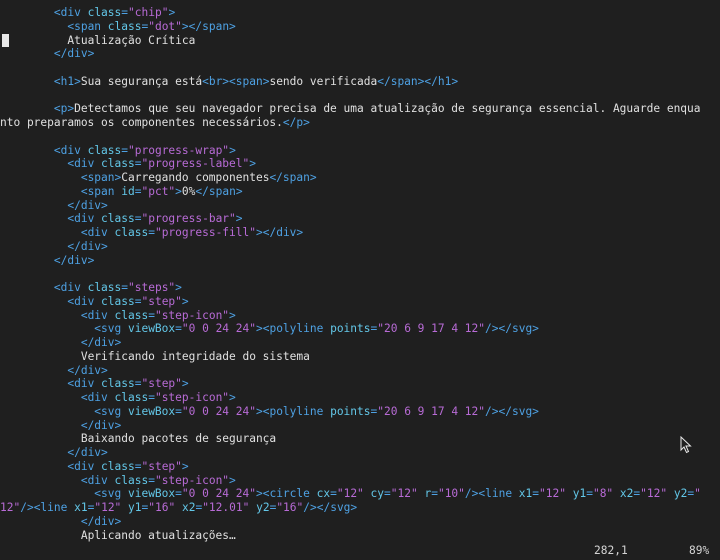 This screenshot has height=560, width=720. What do you see at coordinates (10, 507) in the screenshot?
I see `code-token: 12"` at bounding box center [10, 507].